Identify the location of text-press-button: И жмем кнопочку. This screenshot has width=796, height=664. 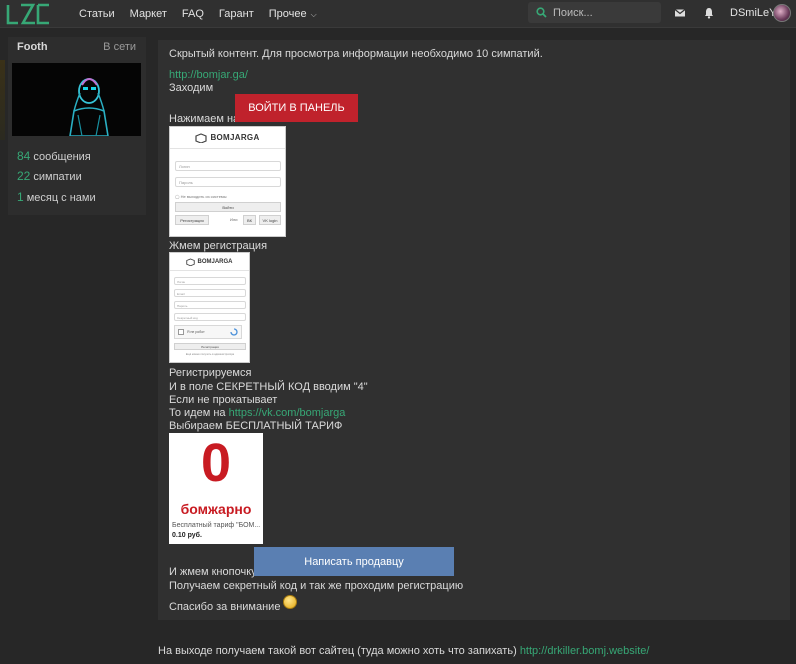
(213, 572).